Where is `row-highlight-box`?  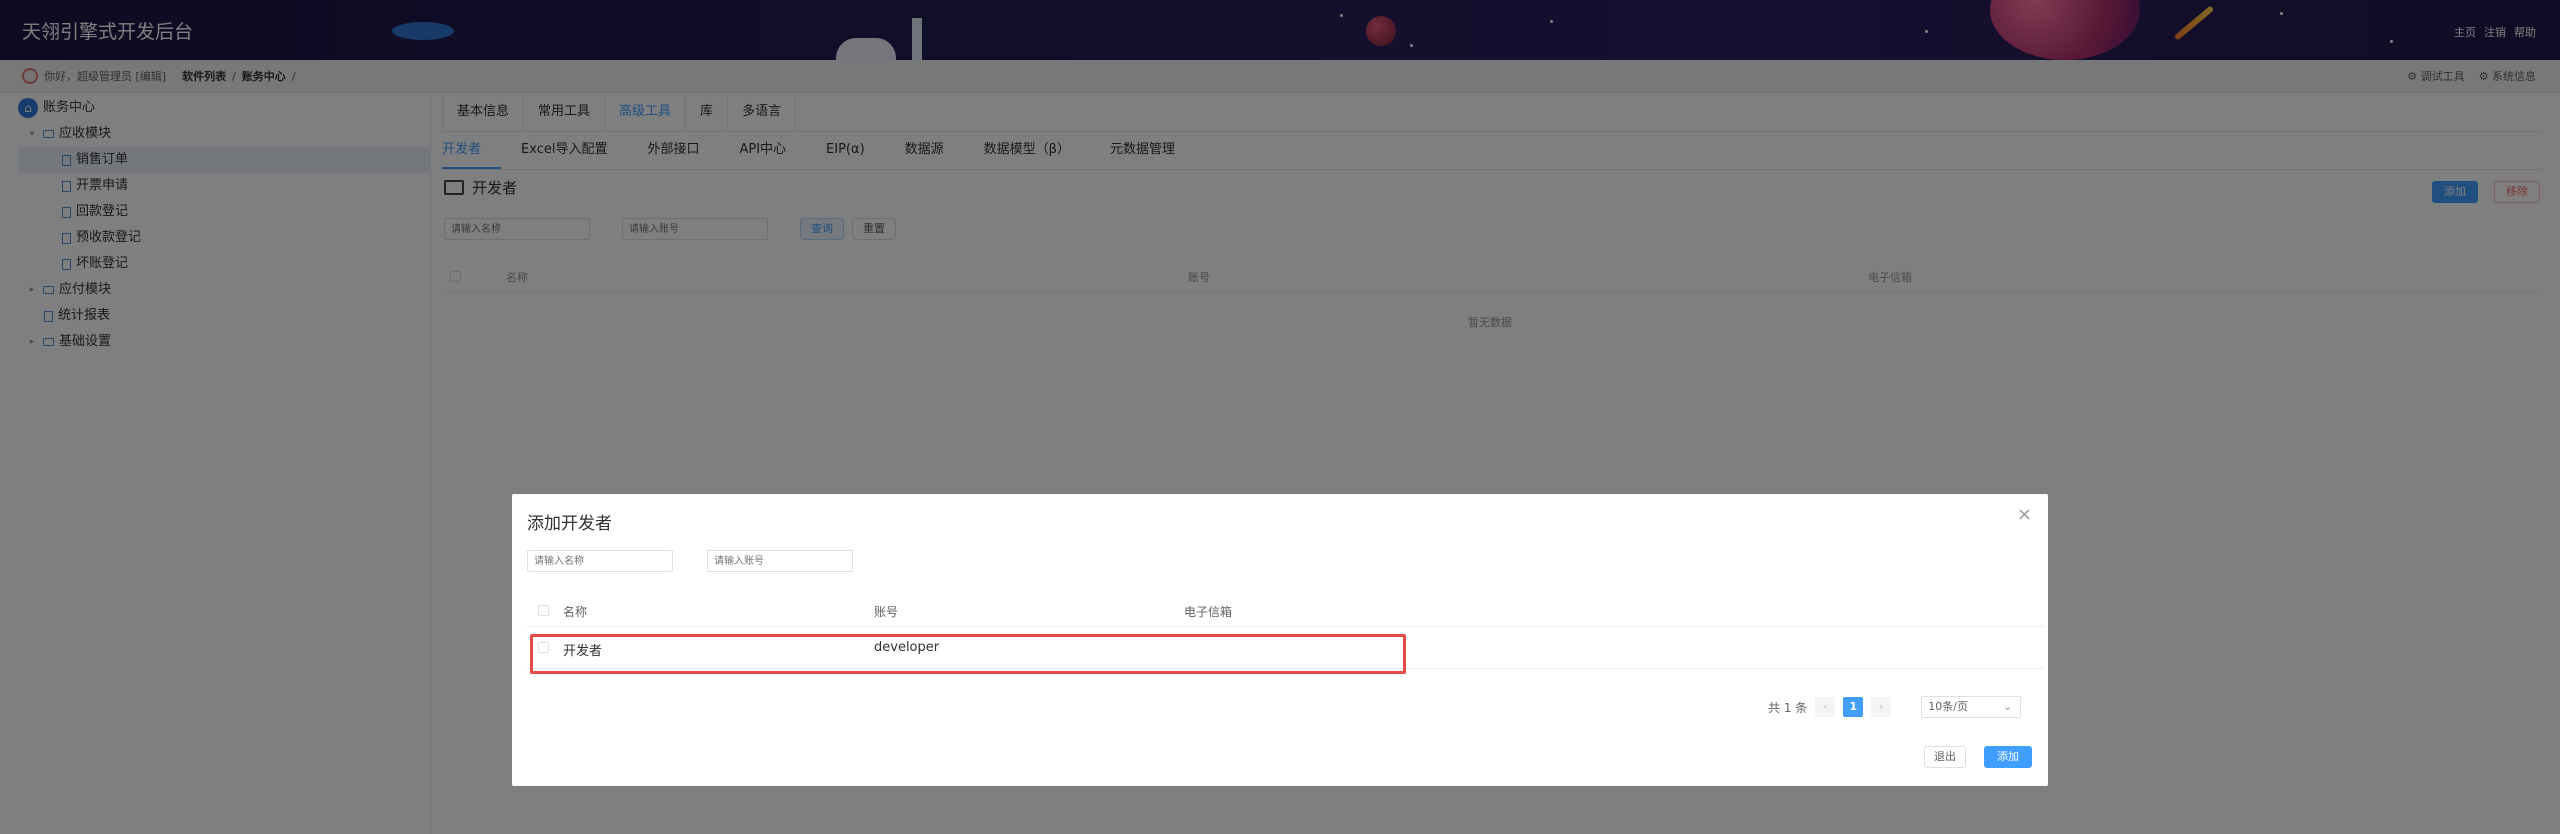
row-highlight-box is located at coordinates (968, 654).